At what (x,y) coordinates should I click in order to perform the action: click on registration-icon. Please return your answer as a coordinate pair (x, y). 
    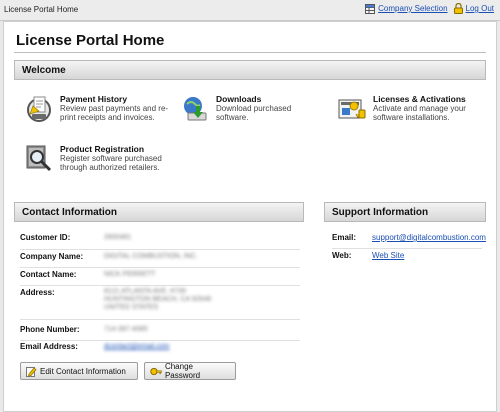
    Looking at the image, I should click on (39, 158).